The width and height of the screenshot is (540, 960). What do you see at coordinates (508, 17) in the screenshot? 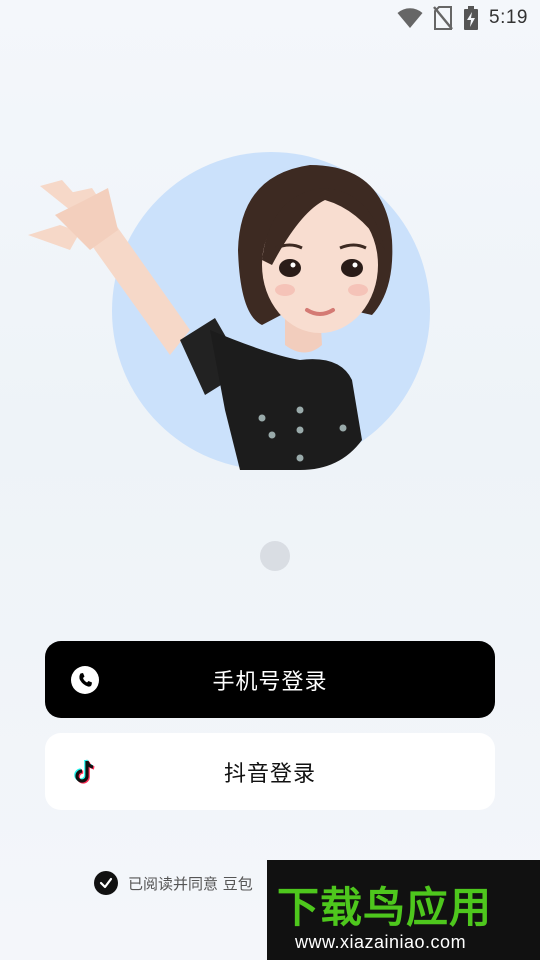
I see `status-time: 5:19` at bounding box center [508, 17].